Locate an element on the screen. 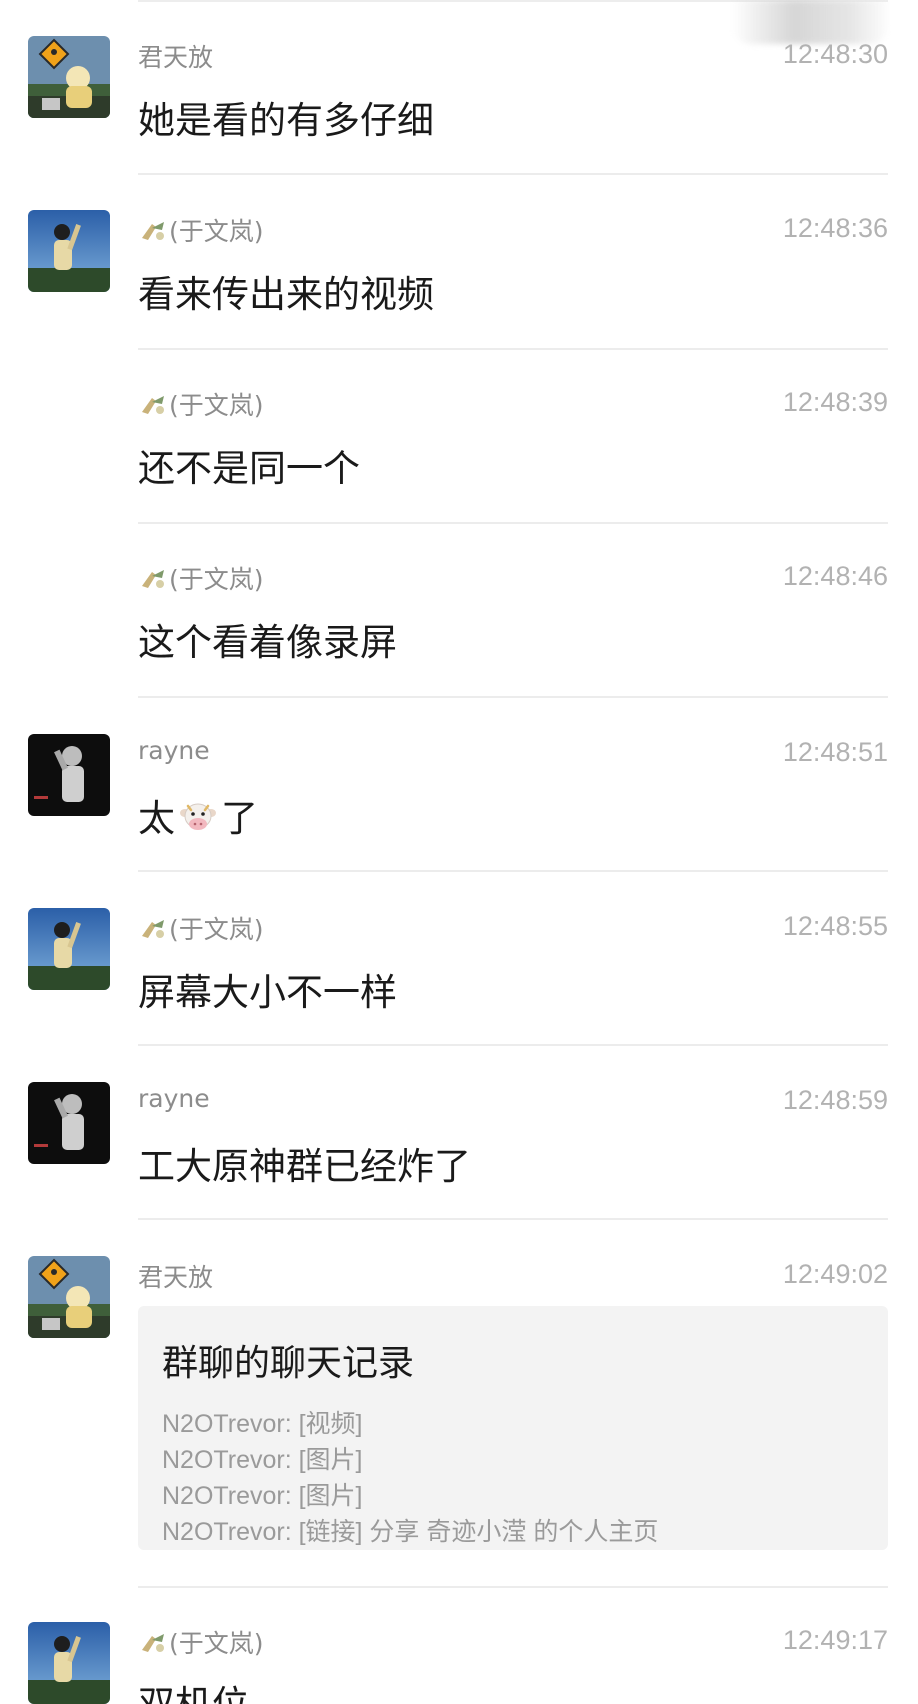 This screenshot has width=918, height=1704. blurred-overlay is located at coordinates (810, 22).